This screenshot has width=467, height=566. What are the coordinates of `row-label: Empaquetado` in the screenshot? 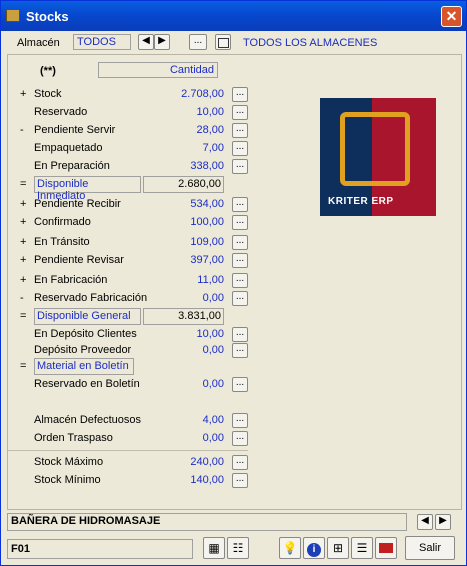 It's located at (68, 148).